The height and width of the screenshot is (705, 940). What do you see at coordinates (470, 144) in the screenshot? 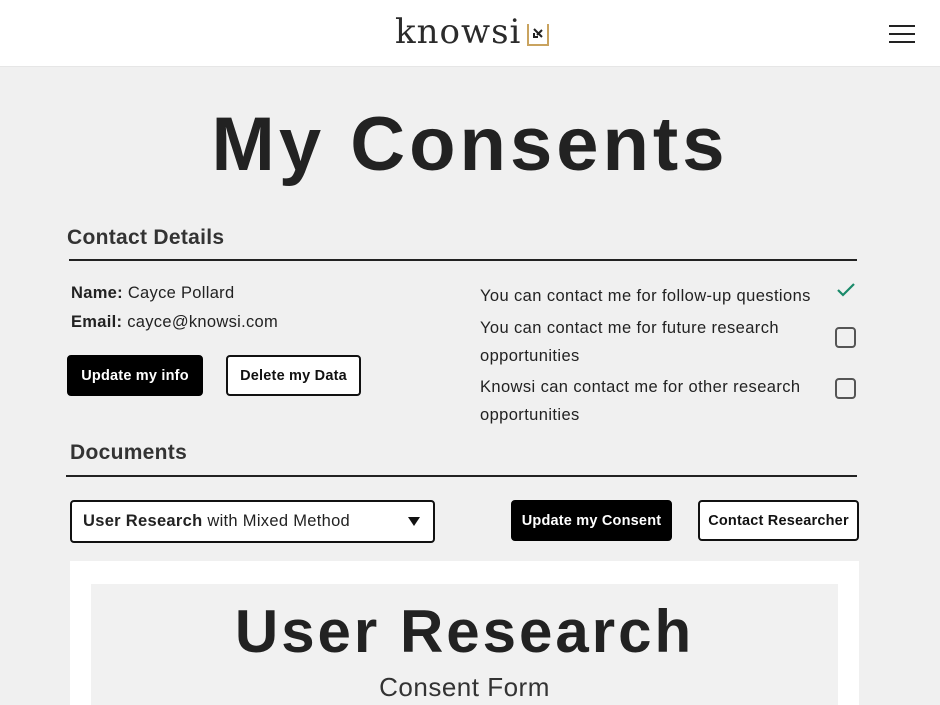
I see `page-title: My Consents` at bounding box center [470, 144].